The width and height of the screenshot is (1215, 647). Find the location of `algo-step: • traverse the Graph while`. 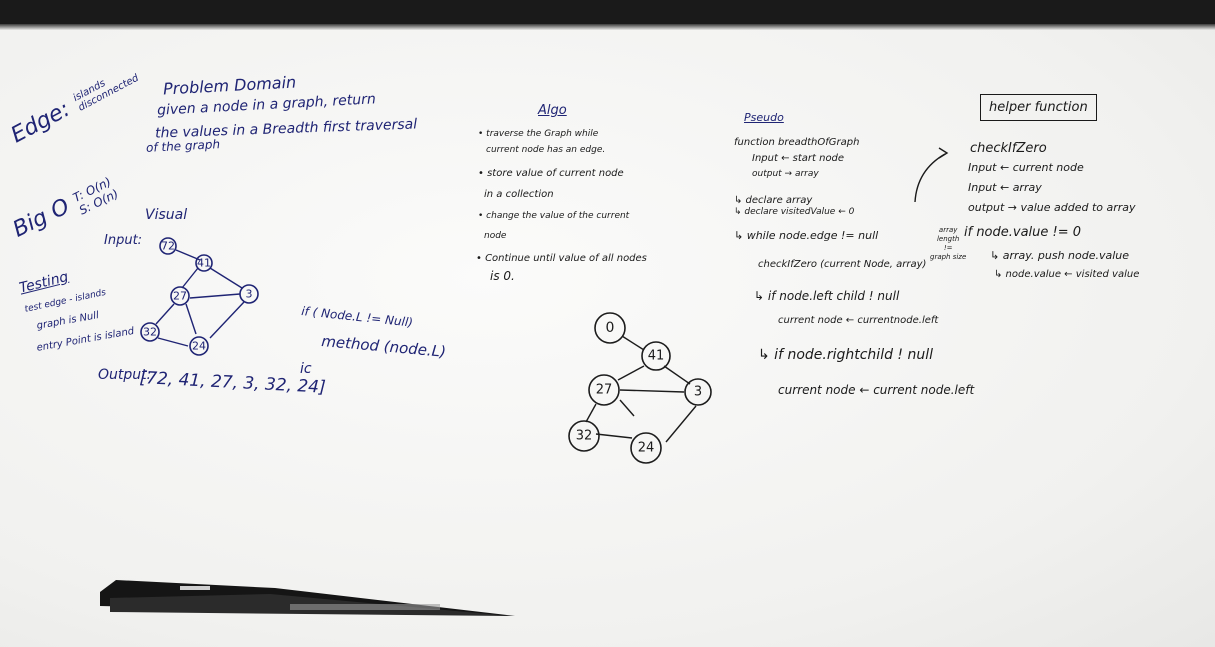

algo-step: • traverse the Graph while is located at coordinates (538, 134).